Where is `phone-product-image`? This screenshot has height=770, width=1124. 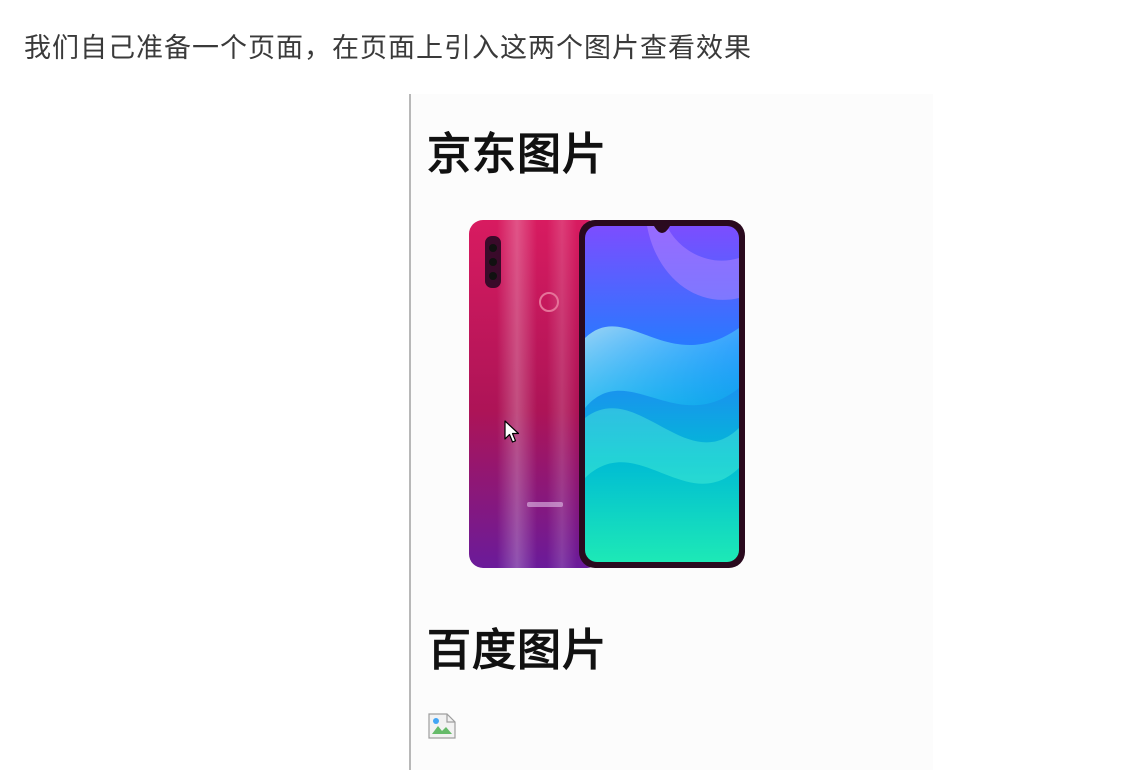 phone-product-image is located at coordinates (607, 394).